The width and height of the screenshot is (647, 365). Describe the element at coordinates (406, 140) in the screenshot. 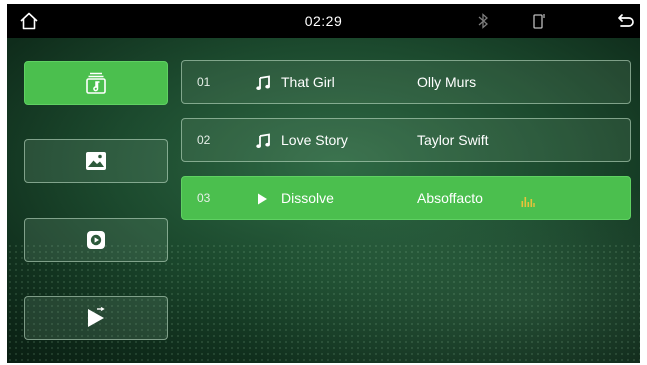

I see `track-row-2: 02 Love Story Taylor Swift` at that location.